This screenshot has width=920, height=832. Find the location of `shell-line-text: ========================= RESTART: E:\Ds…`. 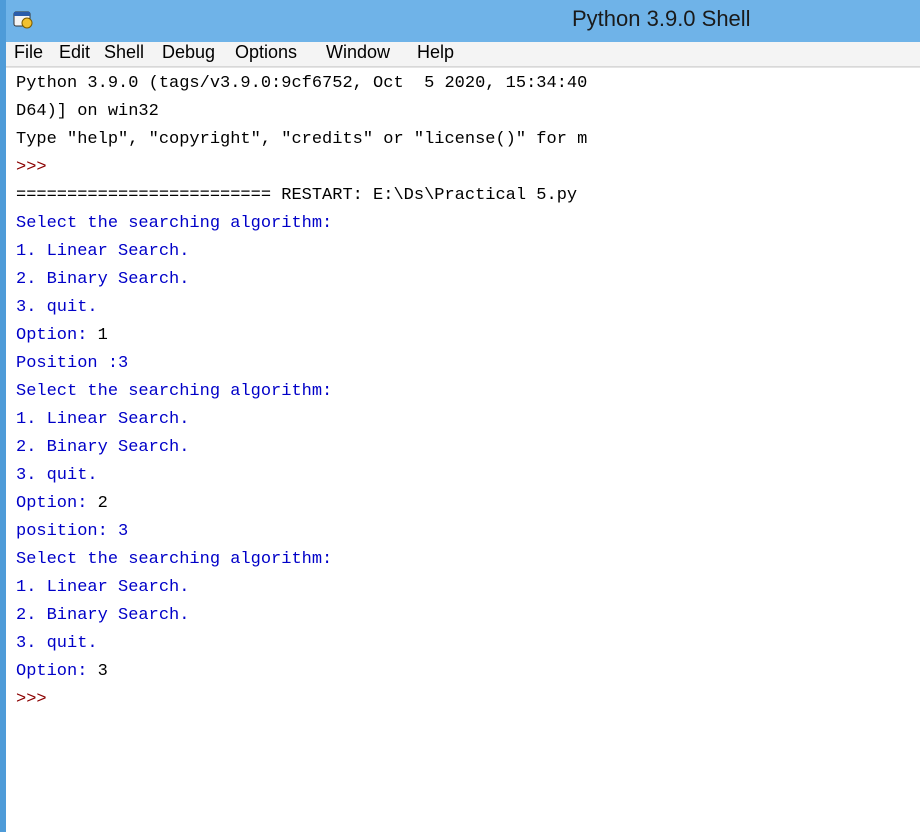

shell-line-text: ========================= RESTART: E:\Ds… is located at coordinates (297, 195).